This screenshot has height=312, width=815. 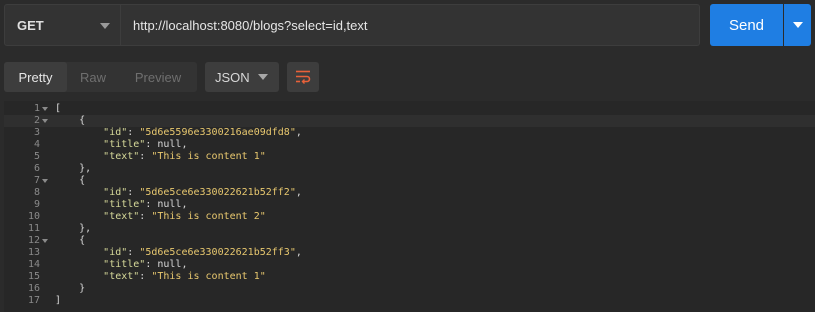 I want to click on active-line-highlight, so click(x=409, y=121).